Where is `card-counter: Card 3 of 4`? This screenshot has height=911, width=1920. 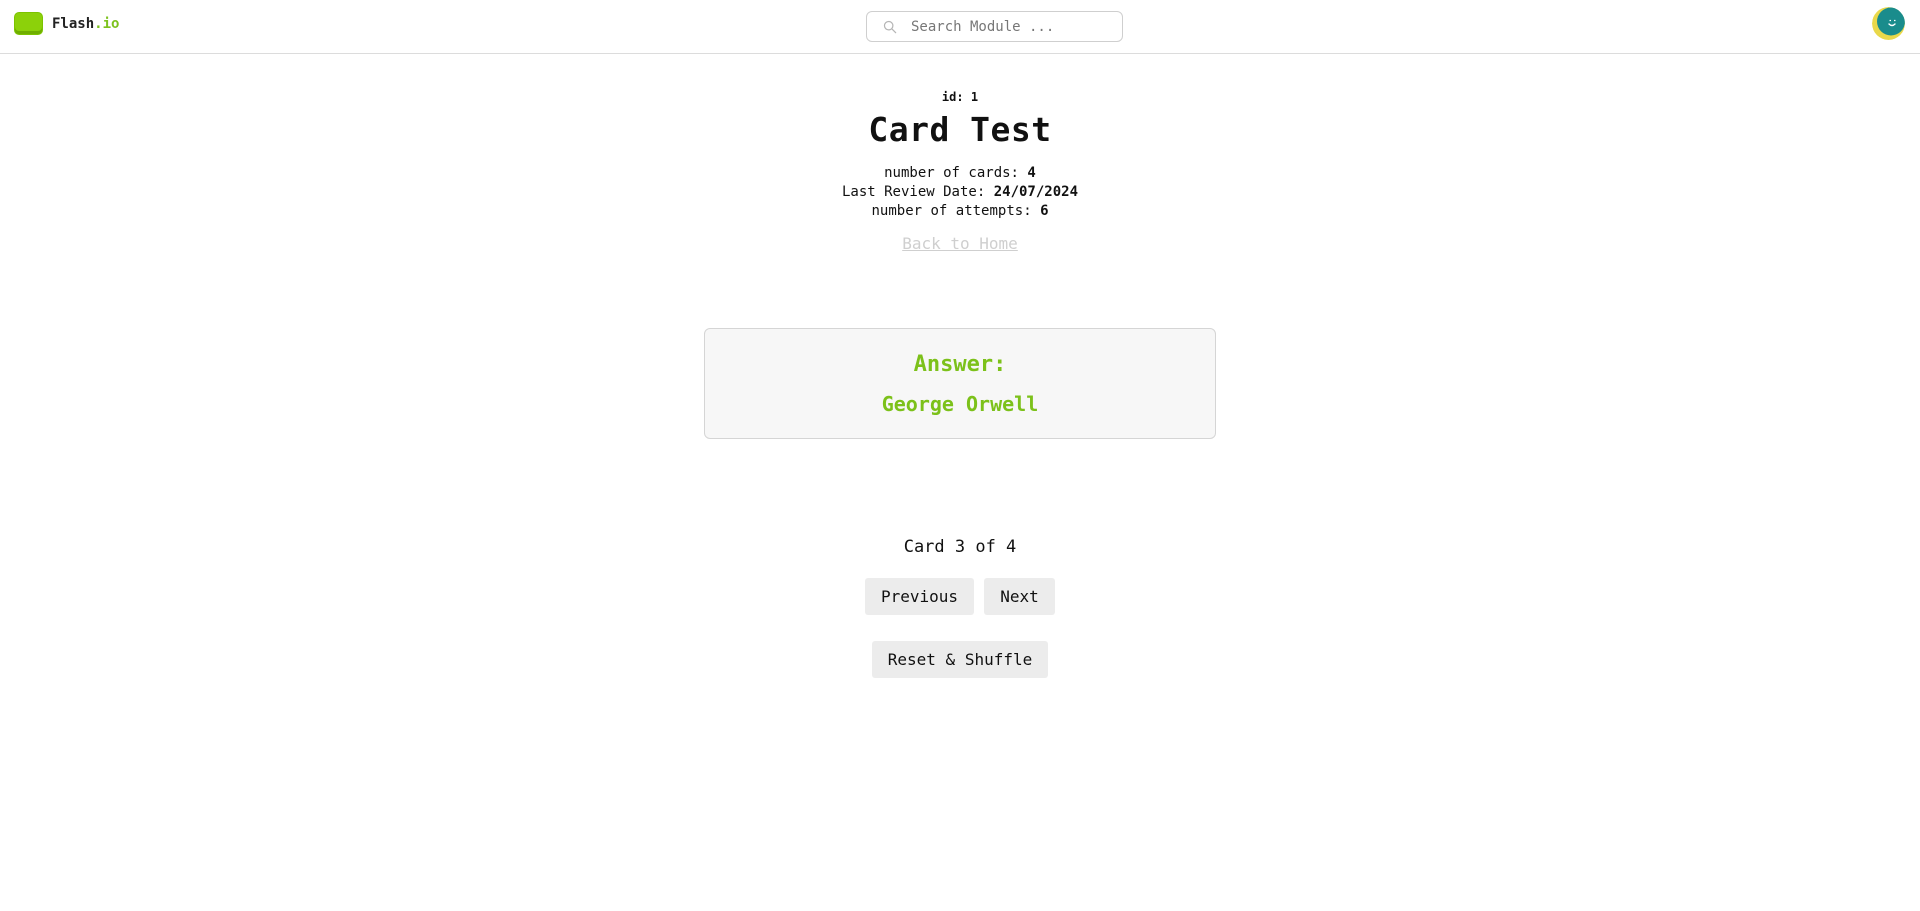 card-counter: Card 3 of 4 is located at coordinates (960, 547).